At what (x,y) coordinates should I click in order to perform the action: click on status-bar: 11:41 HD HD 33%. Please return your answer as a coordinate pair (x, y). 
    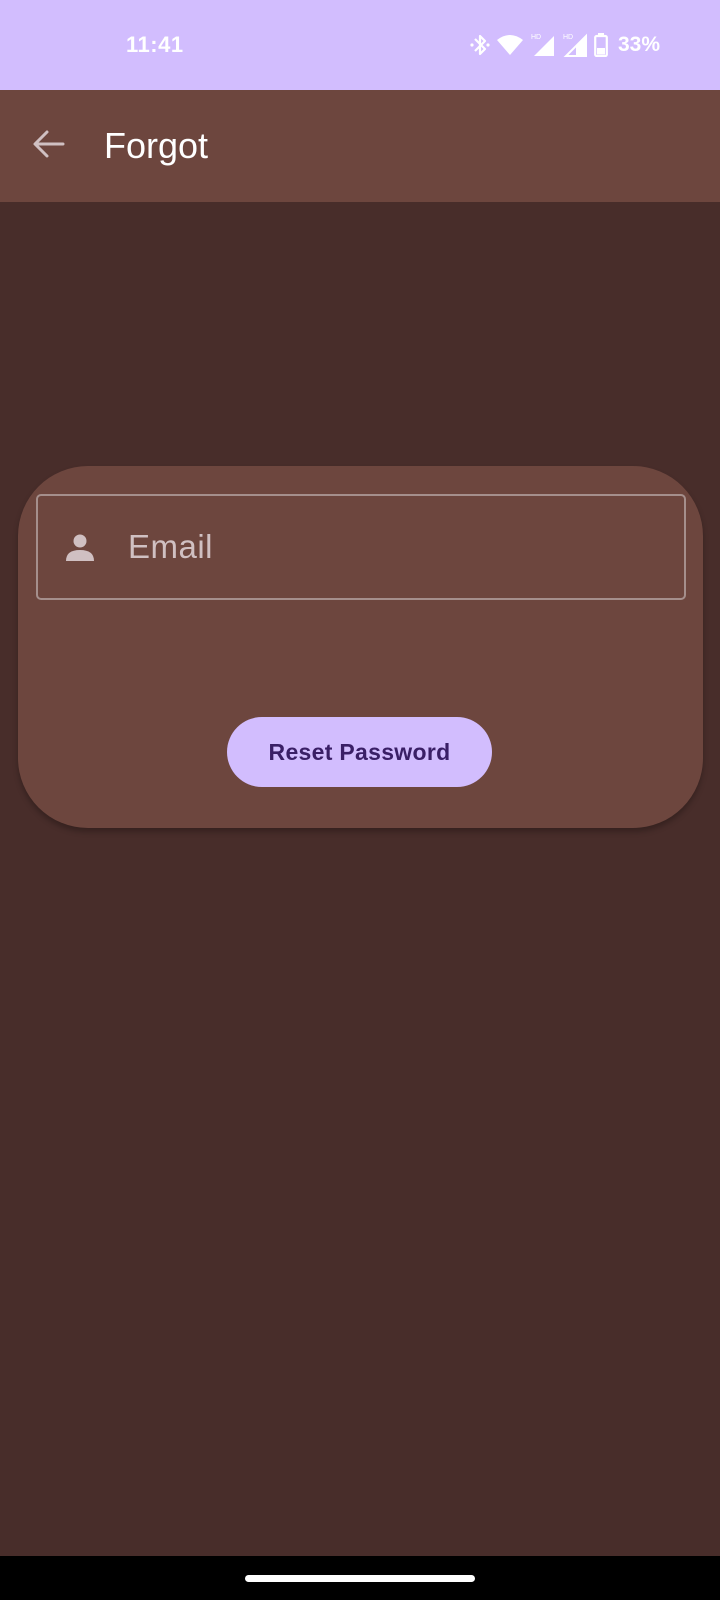
    Looking at the image, I should click on (360, 45).